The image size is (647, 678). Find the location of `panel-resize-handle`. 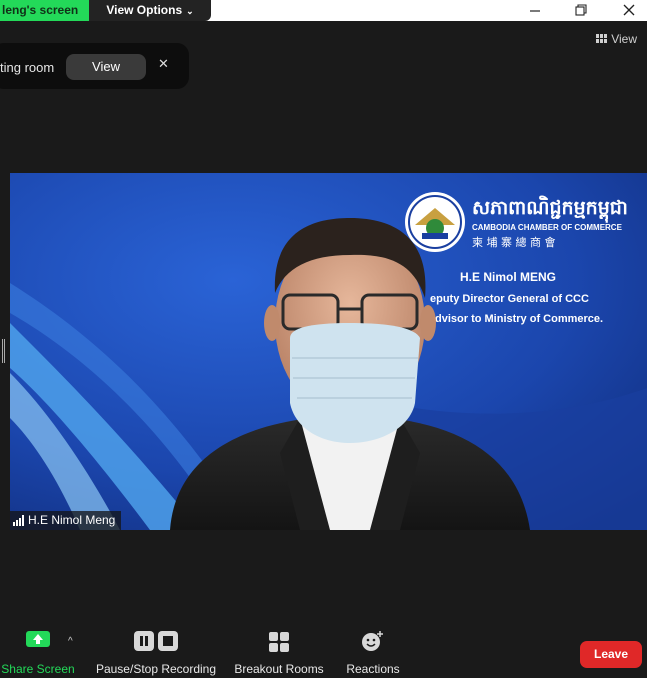

panel-resize-handle is located at coordinates (4, 351).